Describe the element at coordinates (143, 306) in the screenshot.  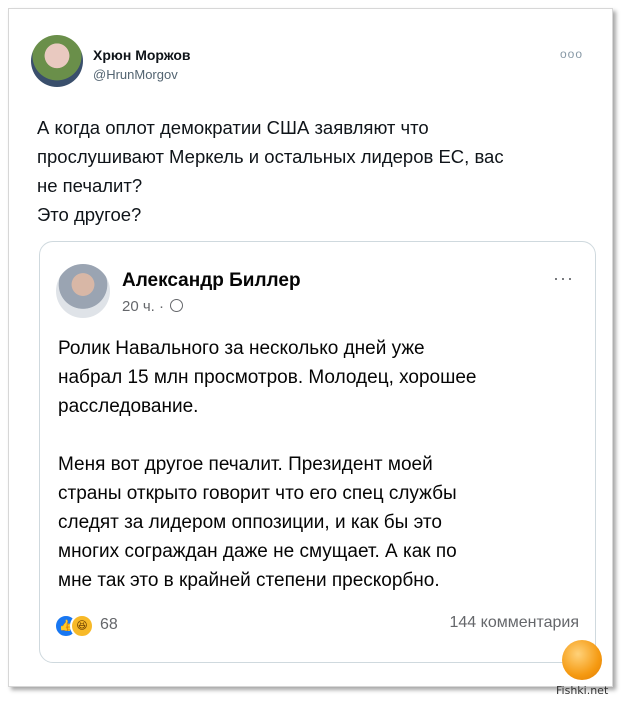
I see `fb-time-text: 20 ч. ·` at that location.